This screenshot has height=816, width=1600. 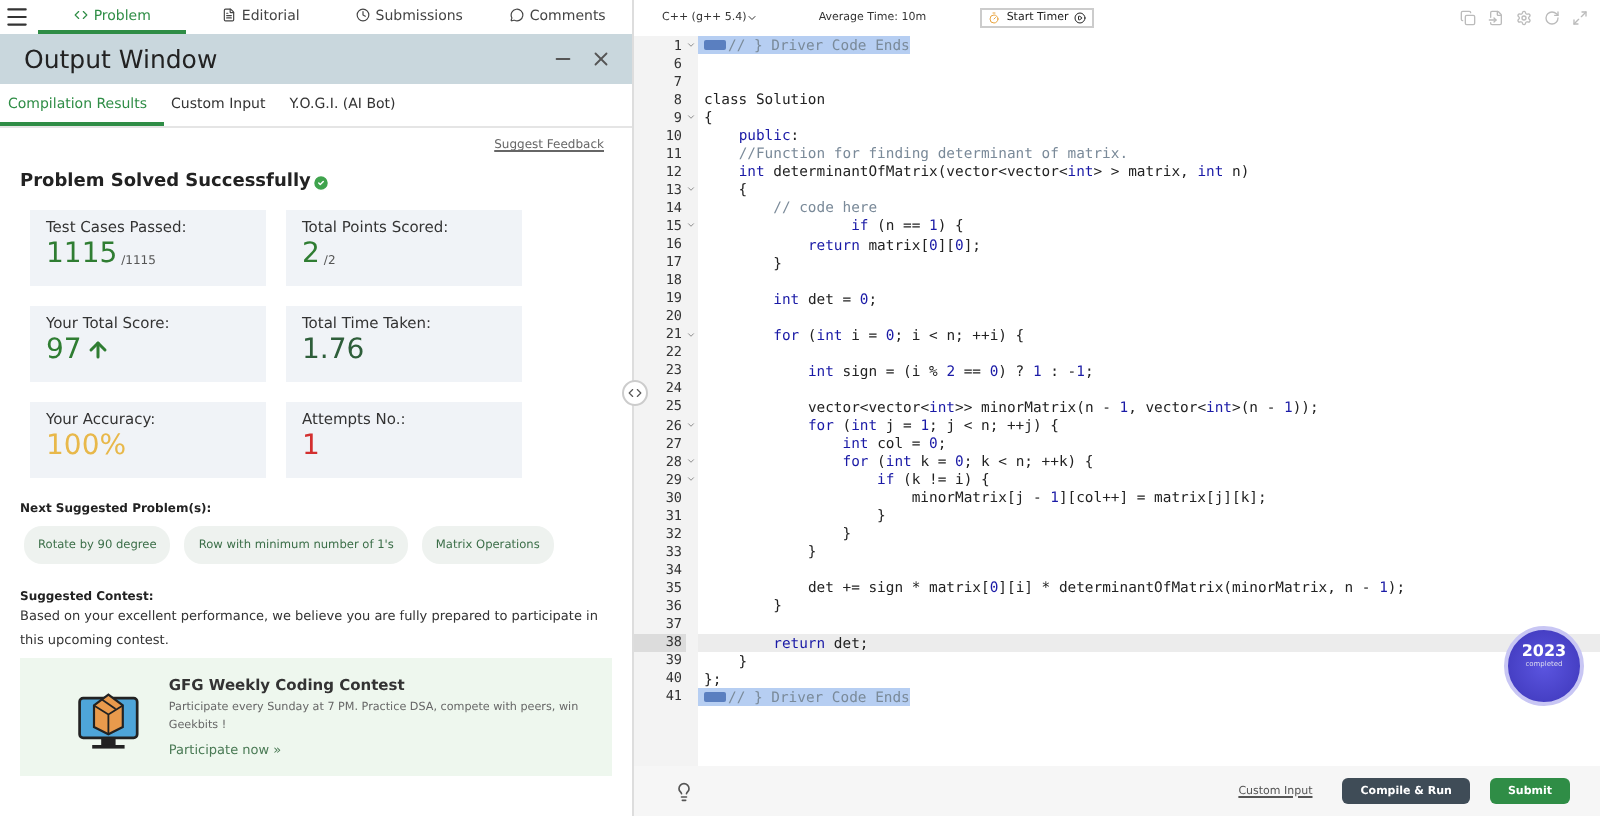 What do you see at coordinates (1524, 17) in the screenshot?
I see `settings-icon` at bounding box center [1524, 17].